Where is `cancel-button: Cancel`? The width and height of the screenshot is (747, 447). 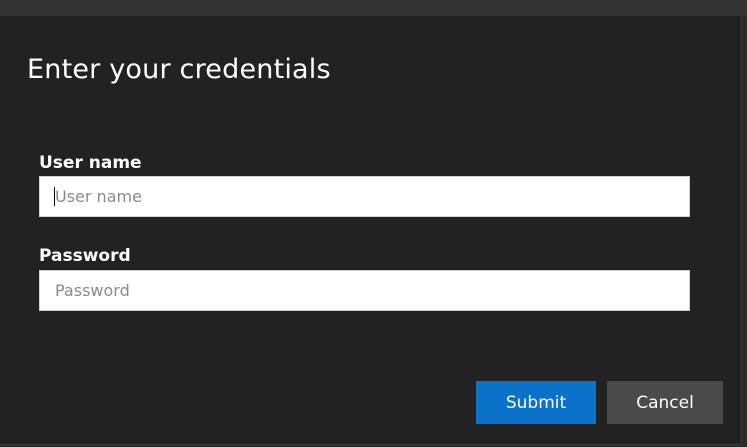
cancel-button: Cancel is located at coordinates (665, 402).